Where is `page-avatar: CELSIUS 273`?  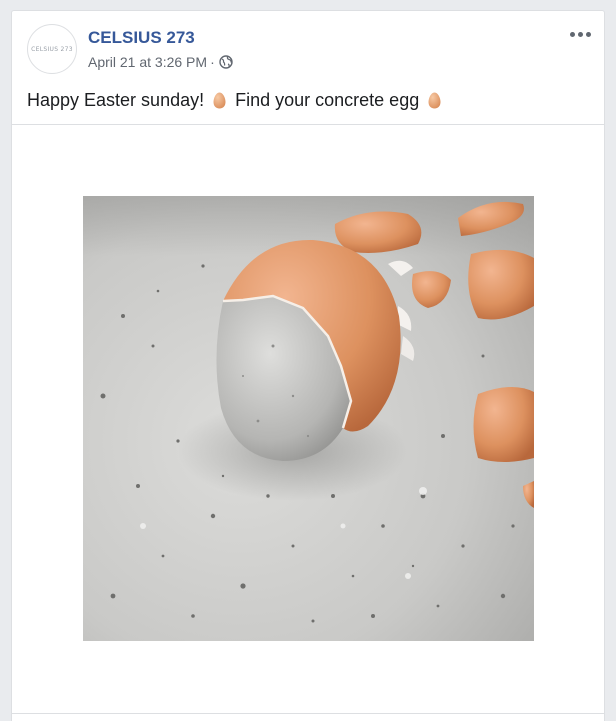
page-avatar: CELSIUS 273 is located at coordinates (52, 49).